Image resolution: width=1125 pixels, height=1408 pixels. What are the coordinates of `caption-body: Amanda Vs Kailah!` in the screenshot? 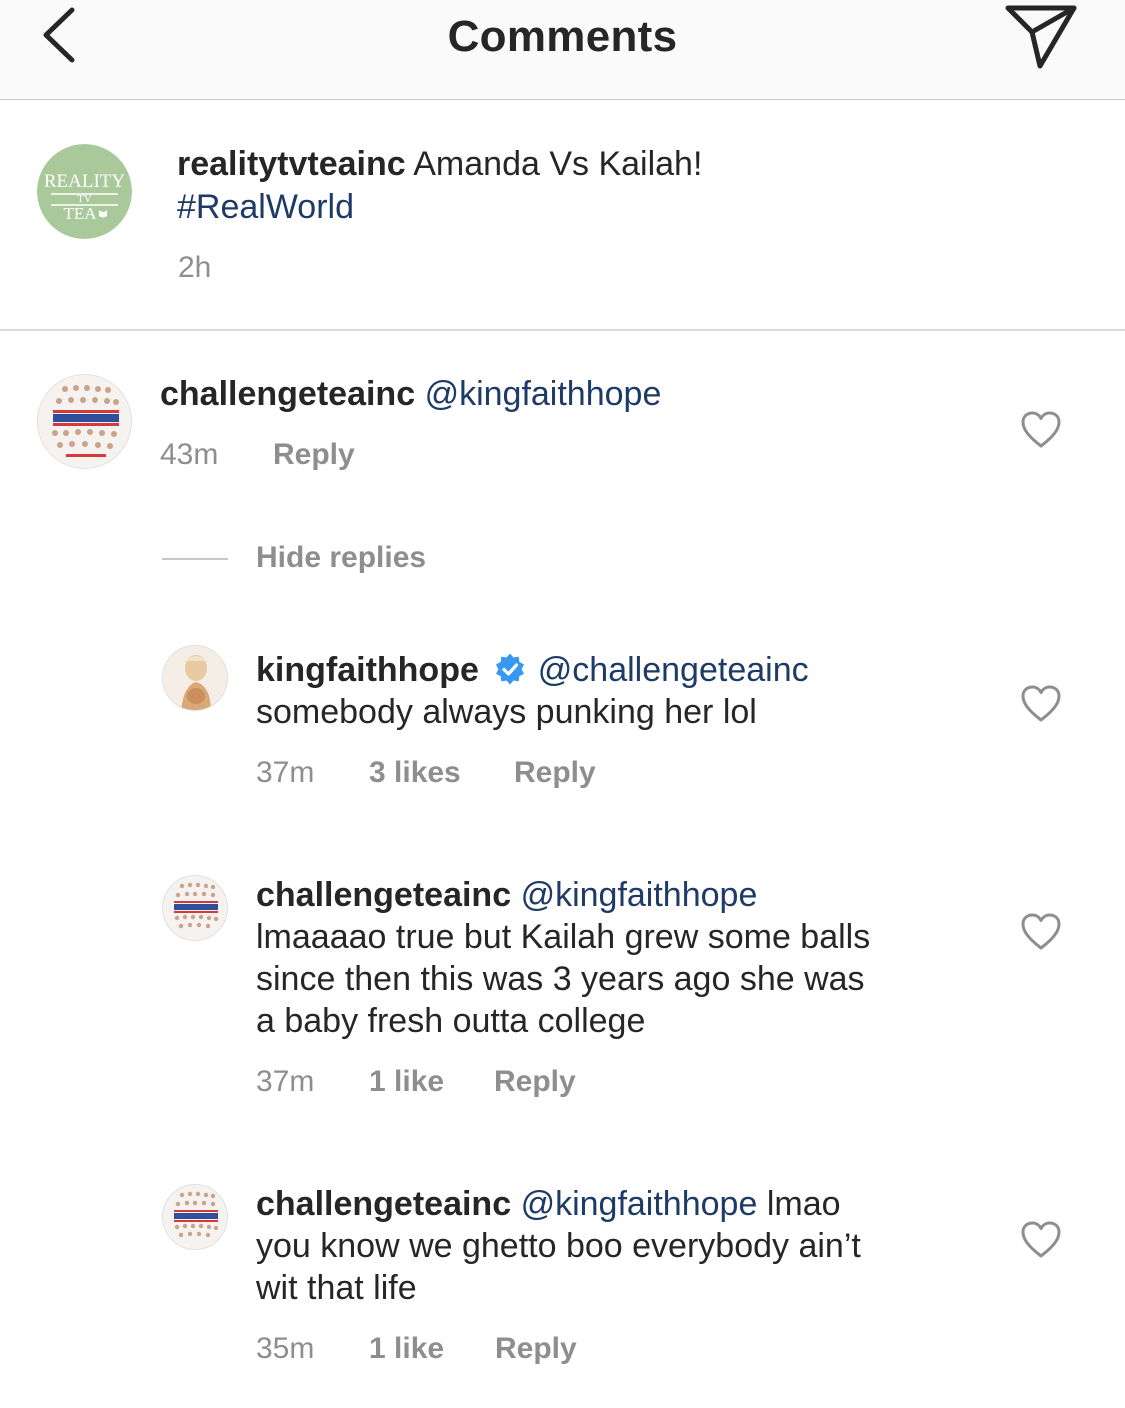 It's located at (558, 164).